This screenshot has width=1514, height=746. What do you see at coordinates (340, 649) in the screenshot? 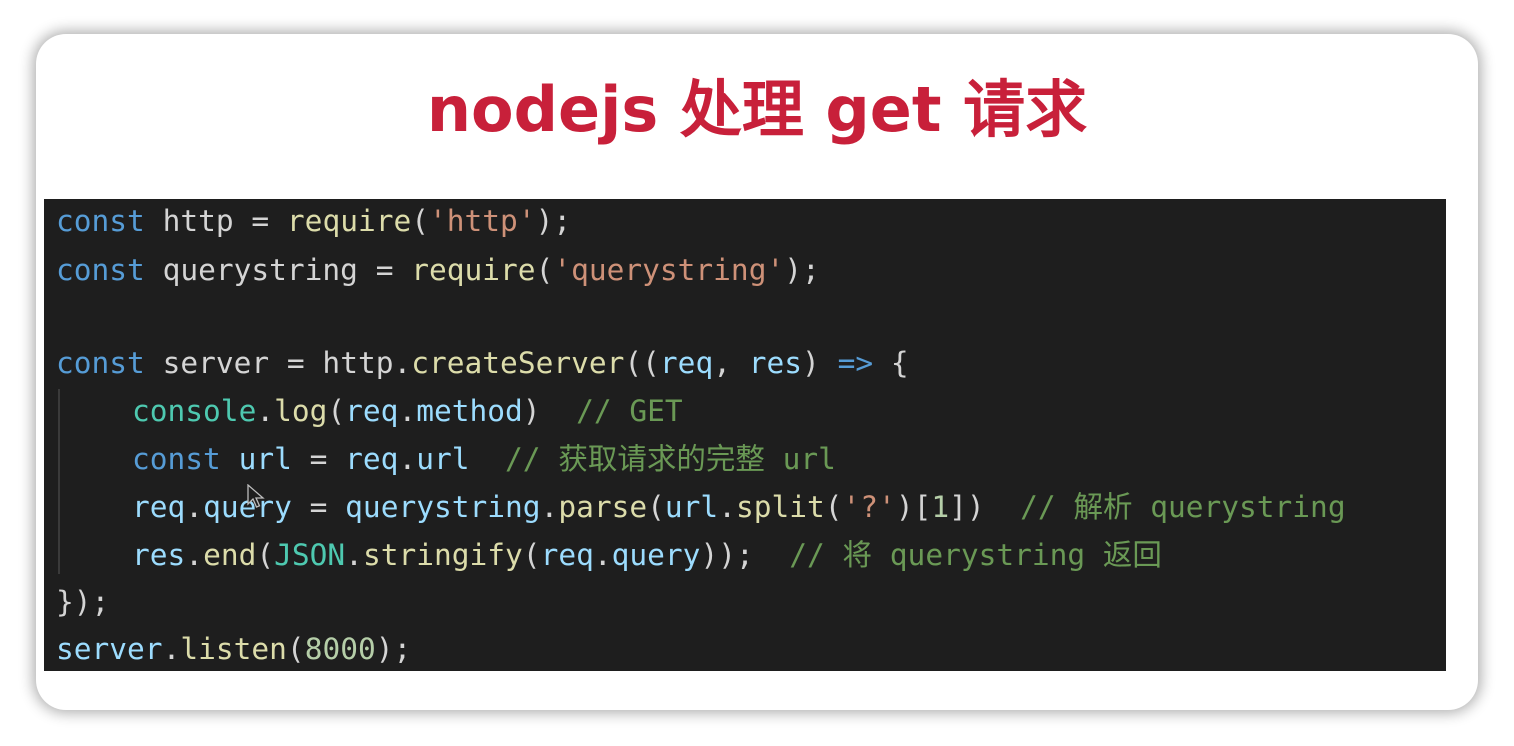
I see `code-token: 8000` at bounding box center [340, 649].